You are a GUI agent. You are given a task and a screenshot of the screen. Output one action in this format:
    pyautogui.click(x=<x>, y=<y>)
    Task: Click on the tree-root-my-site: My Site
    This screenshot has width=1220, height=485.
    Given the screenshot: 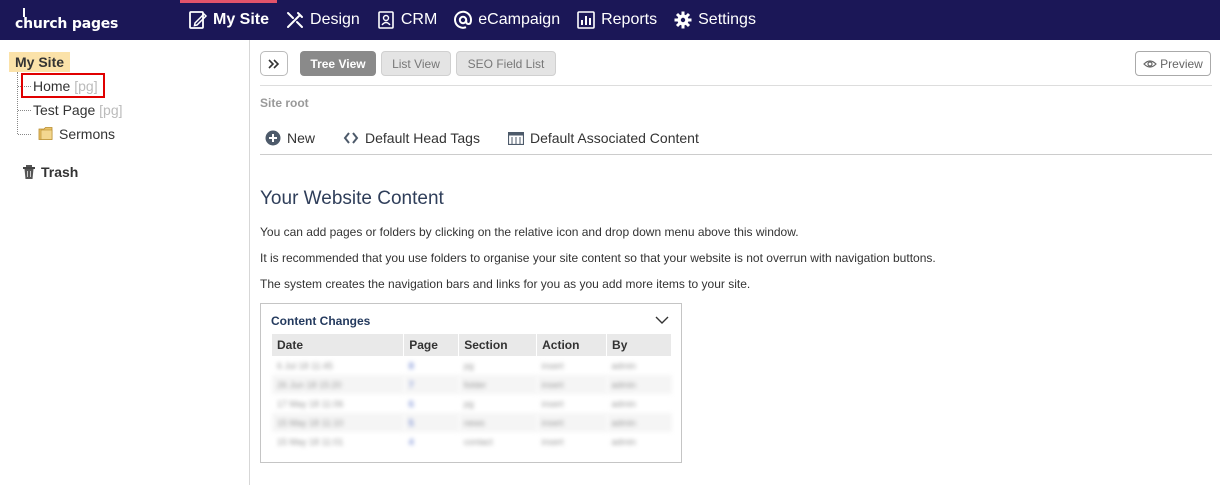 What is the action you would take?
    pyautogui.click(x=40, y=62)
    